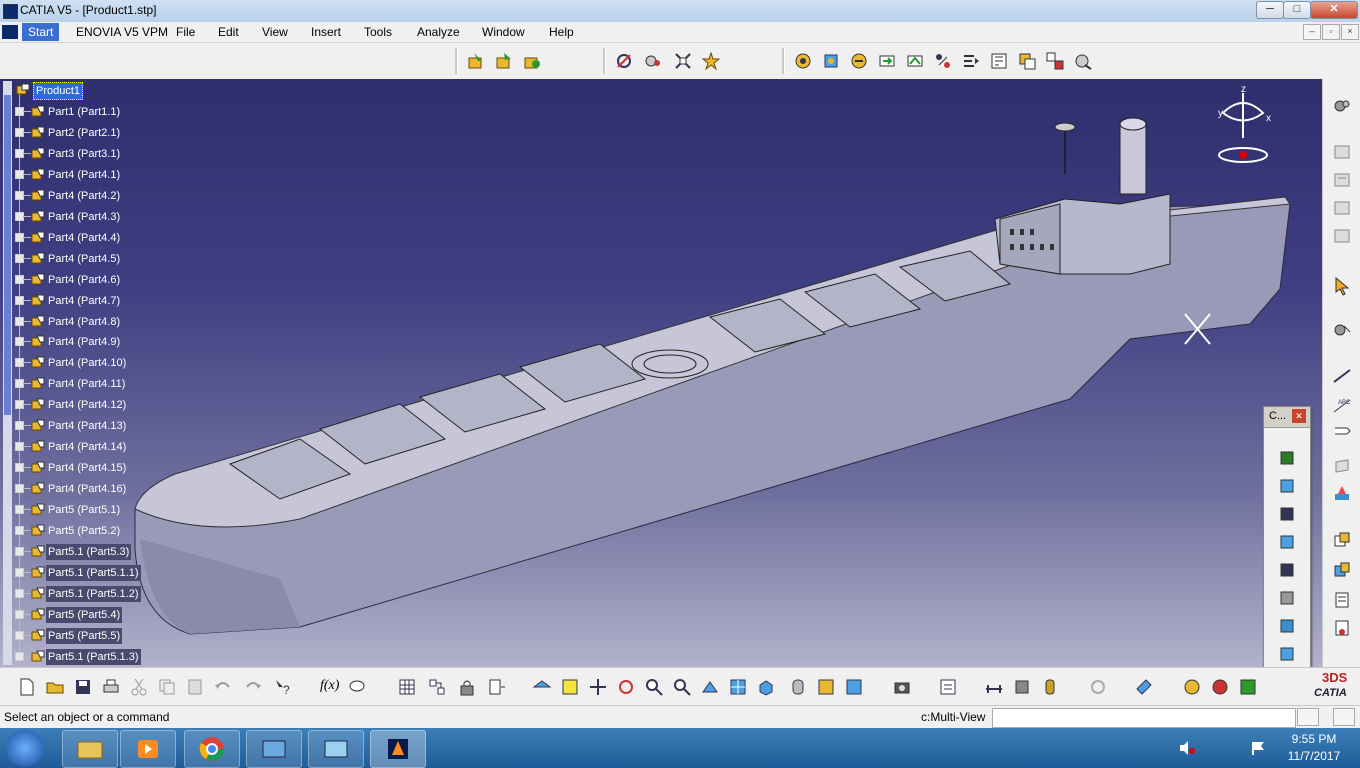  What do you see at coordinates (83, 687) in the screenshot?
I see `save-icon` at bounding box center [83, 687].